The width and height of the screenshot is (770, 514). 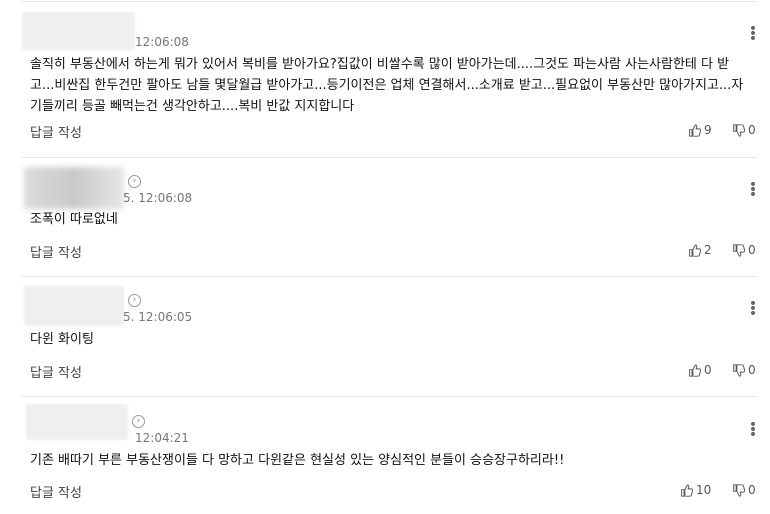 I want to click on like-button: 10, so click(x=695, y=490).